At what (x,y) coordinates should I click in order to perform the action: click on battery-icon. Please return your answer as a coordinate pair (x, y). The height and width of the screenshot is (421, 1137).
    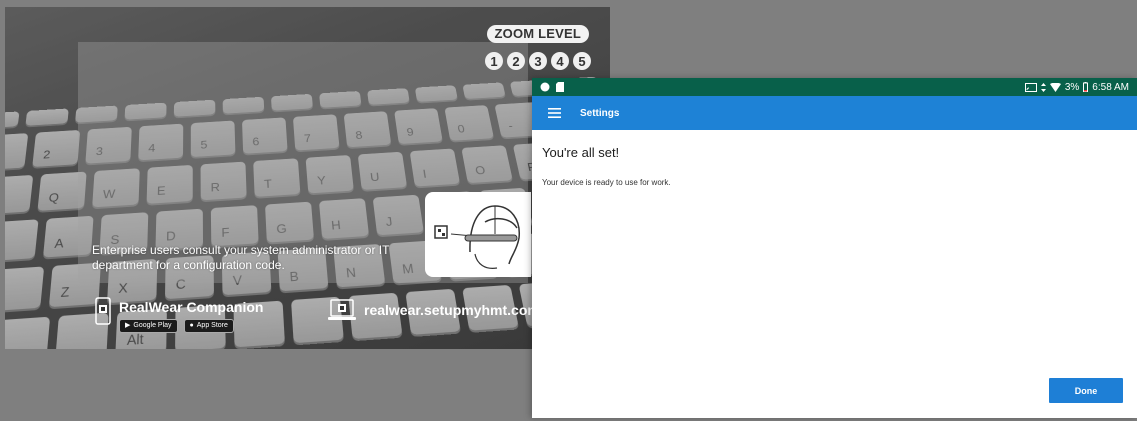
    Looking at the image, I should click on (1085, 87).